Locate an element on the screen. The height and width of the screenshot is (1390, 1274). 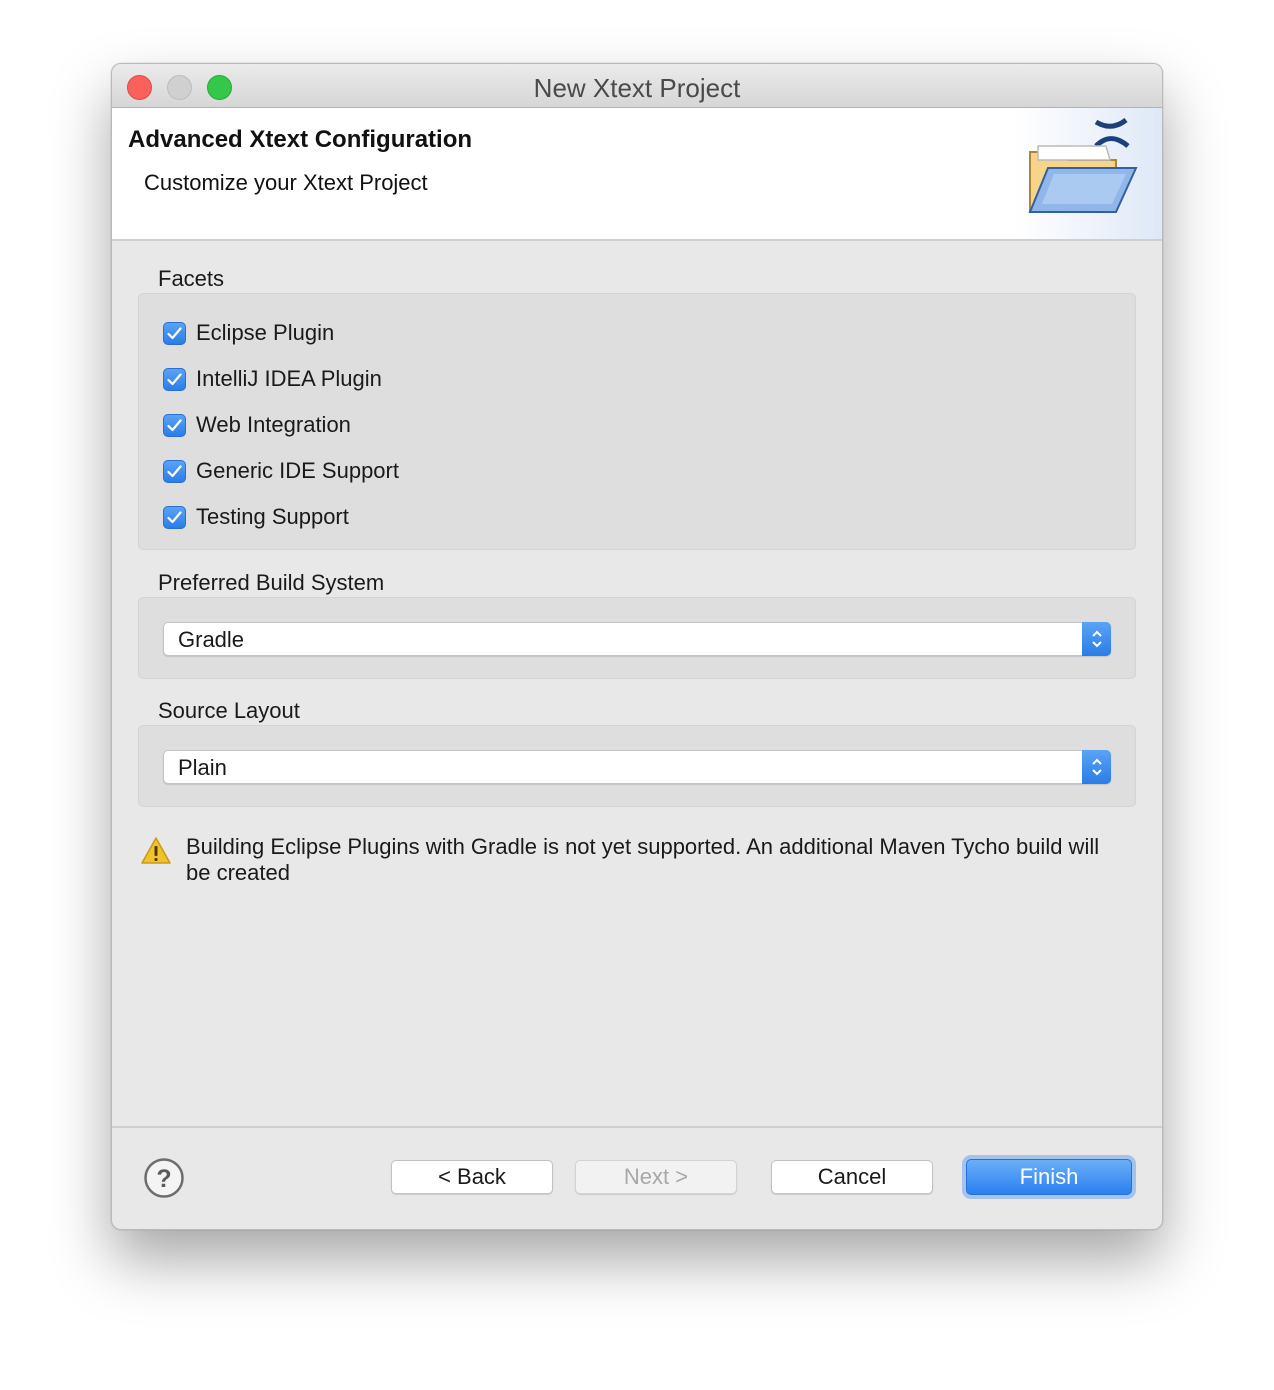
build-system-group: Gradle is located at coordinates (637, 638).